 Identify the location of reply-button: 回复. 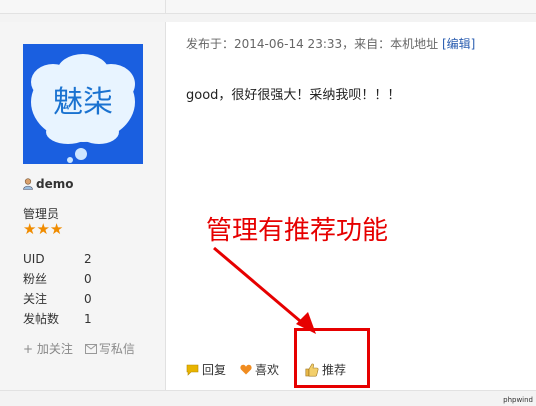
(206, 369).